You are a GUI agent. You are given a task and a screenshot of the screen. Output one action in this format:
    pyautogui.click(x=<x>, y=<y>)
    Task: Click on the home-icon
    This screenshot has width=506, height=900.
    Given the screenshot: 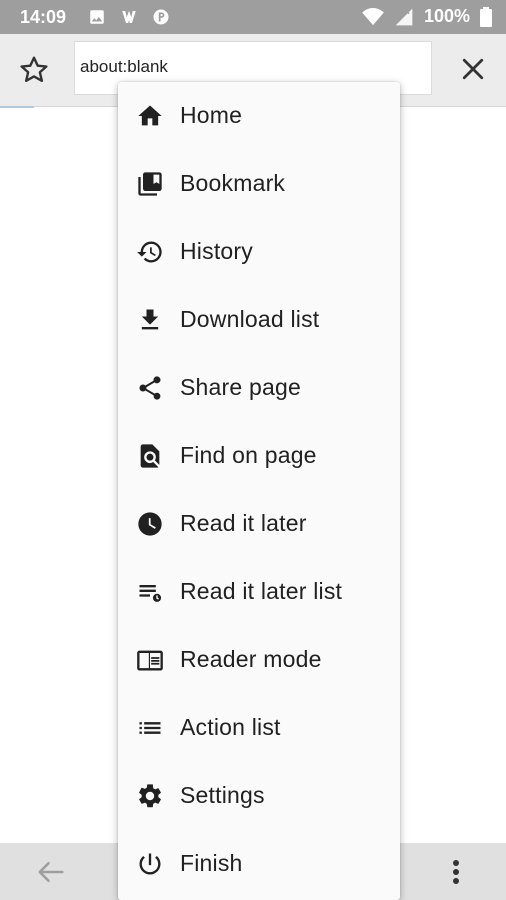 What is the action you would take?
    pyautogui.click(x=150, y=116)
    